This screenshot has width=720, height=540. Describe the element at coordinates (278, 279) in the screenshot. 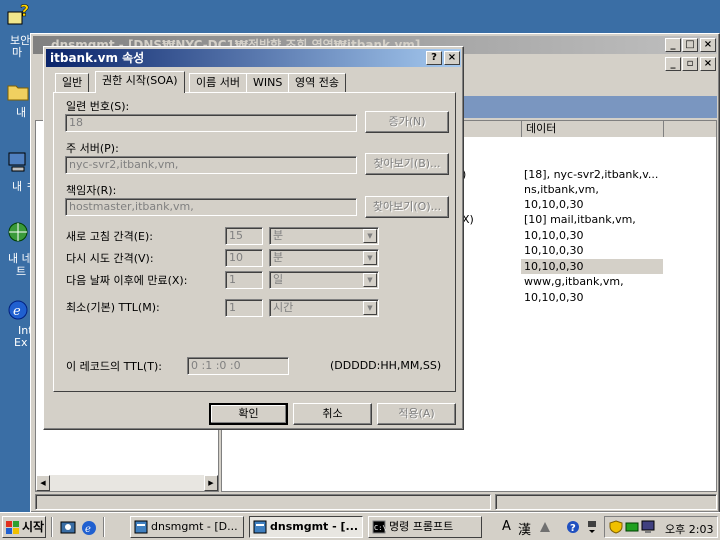

I see `expire-unit: 일` at that location.